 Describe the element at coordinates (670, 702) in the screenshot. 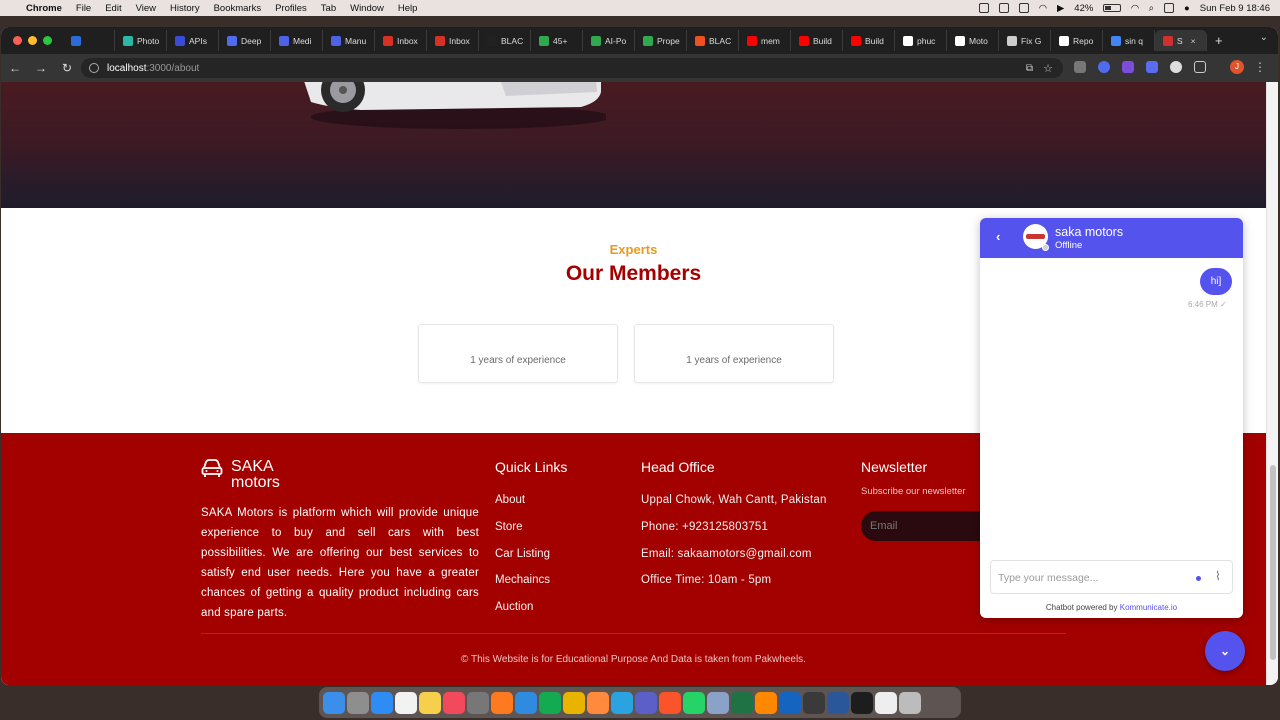

I see `brave-dock-icon` at that location.